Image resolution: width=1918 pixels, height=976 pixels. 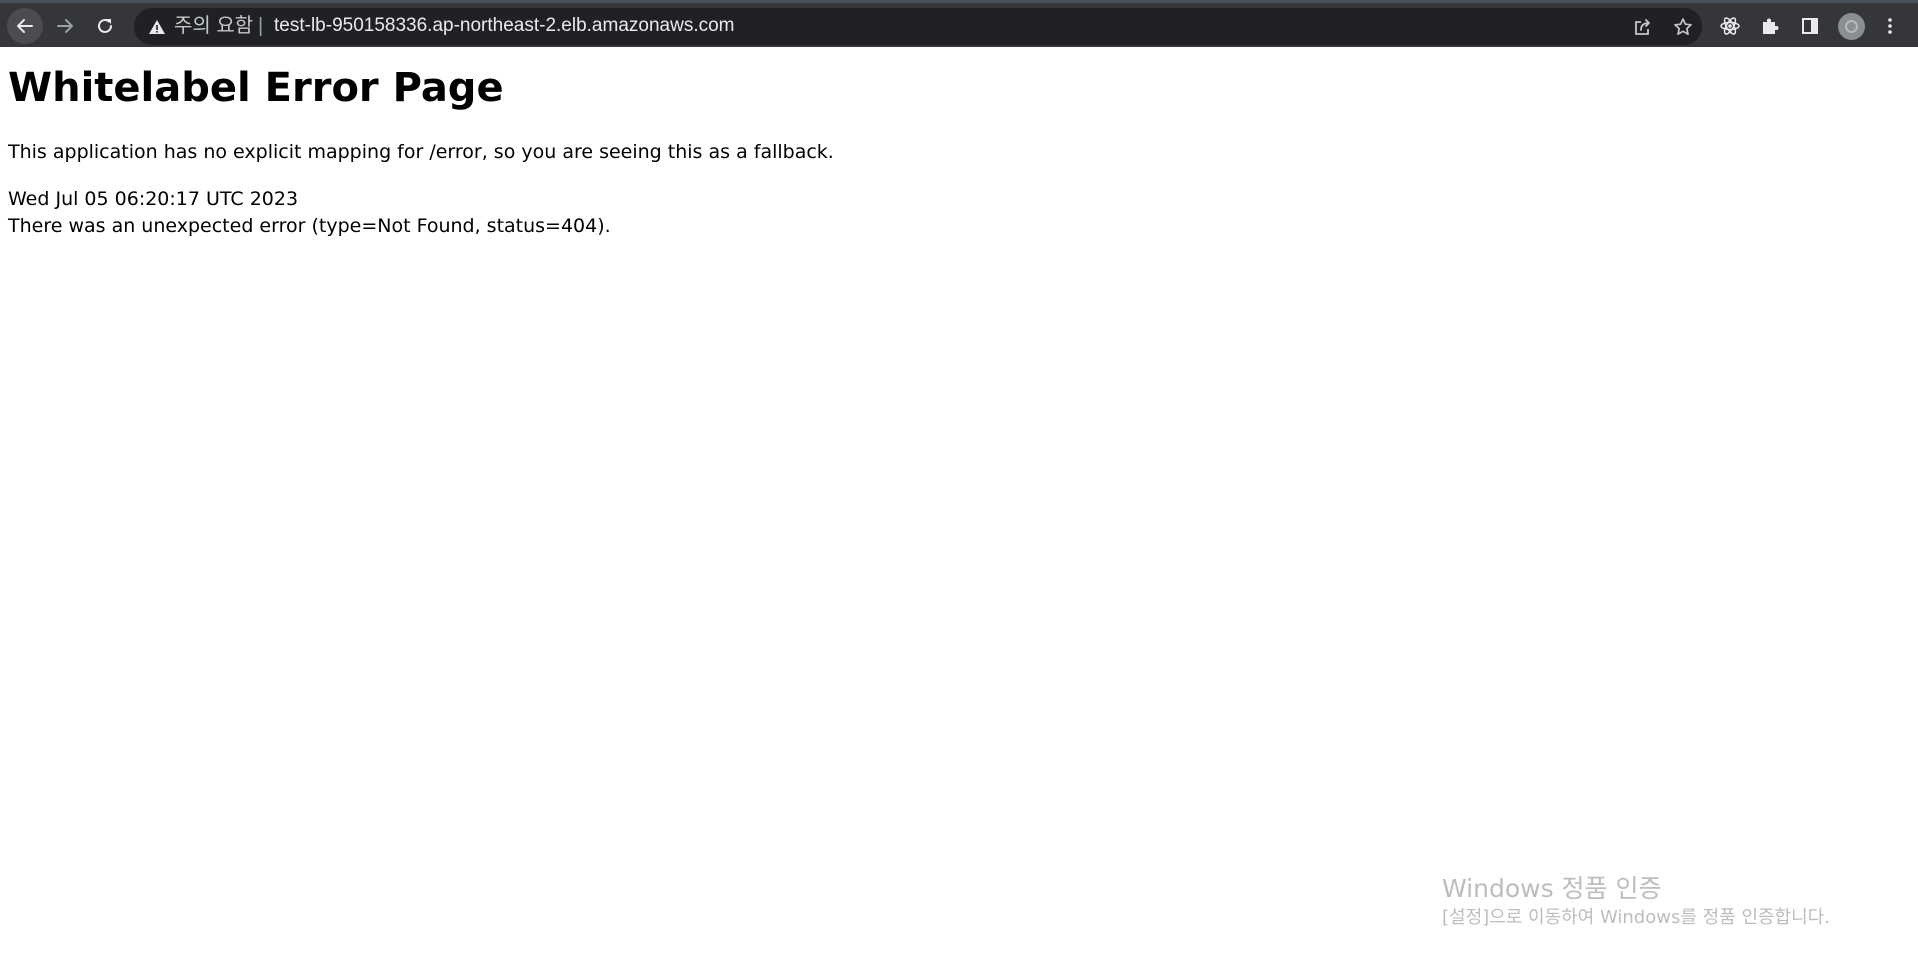 What do you see at coordinates (1552, 888) in the screenshot?
I see `watermark-title: Windows 정품 인증` at bounding box center [1552, 888].